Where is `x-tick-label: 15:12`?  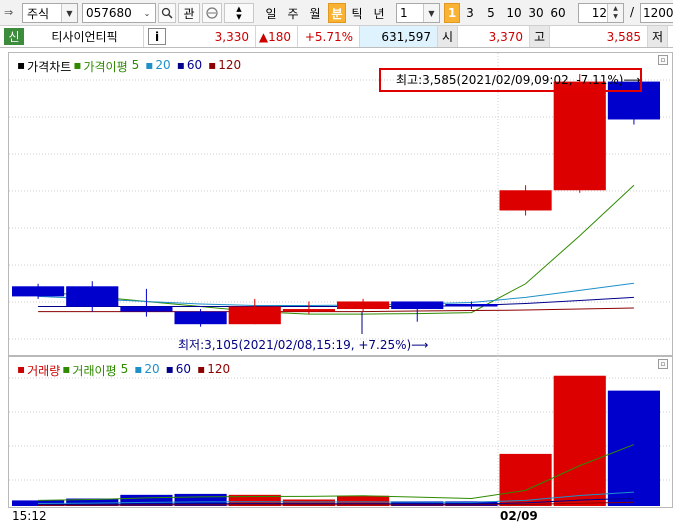
x-tick-label: 15:12 is located at coordinates (29, 516).